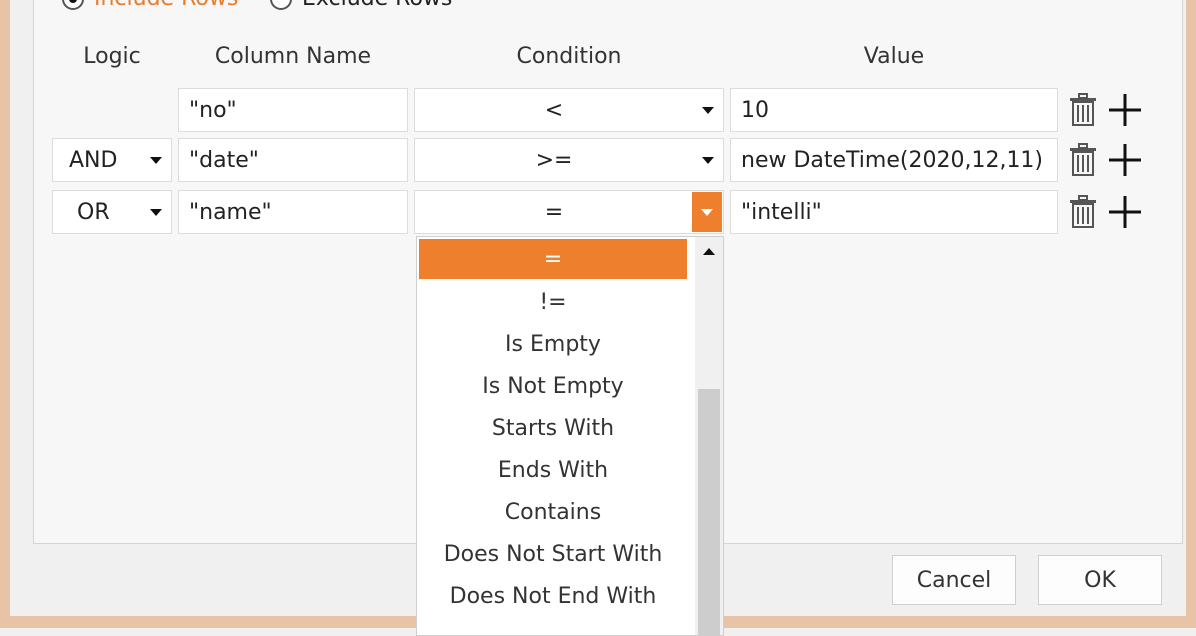 This screenshot has height=636, width=1196. I want to click on value-input: "intelli", so click(894, 212).